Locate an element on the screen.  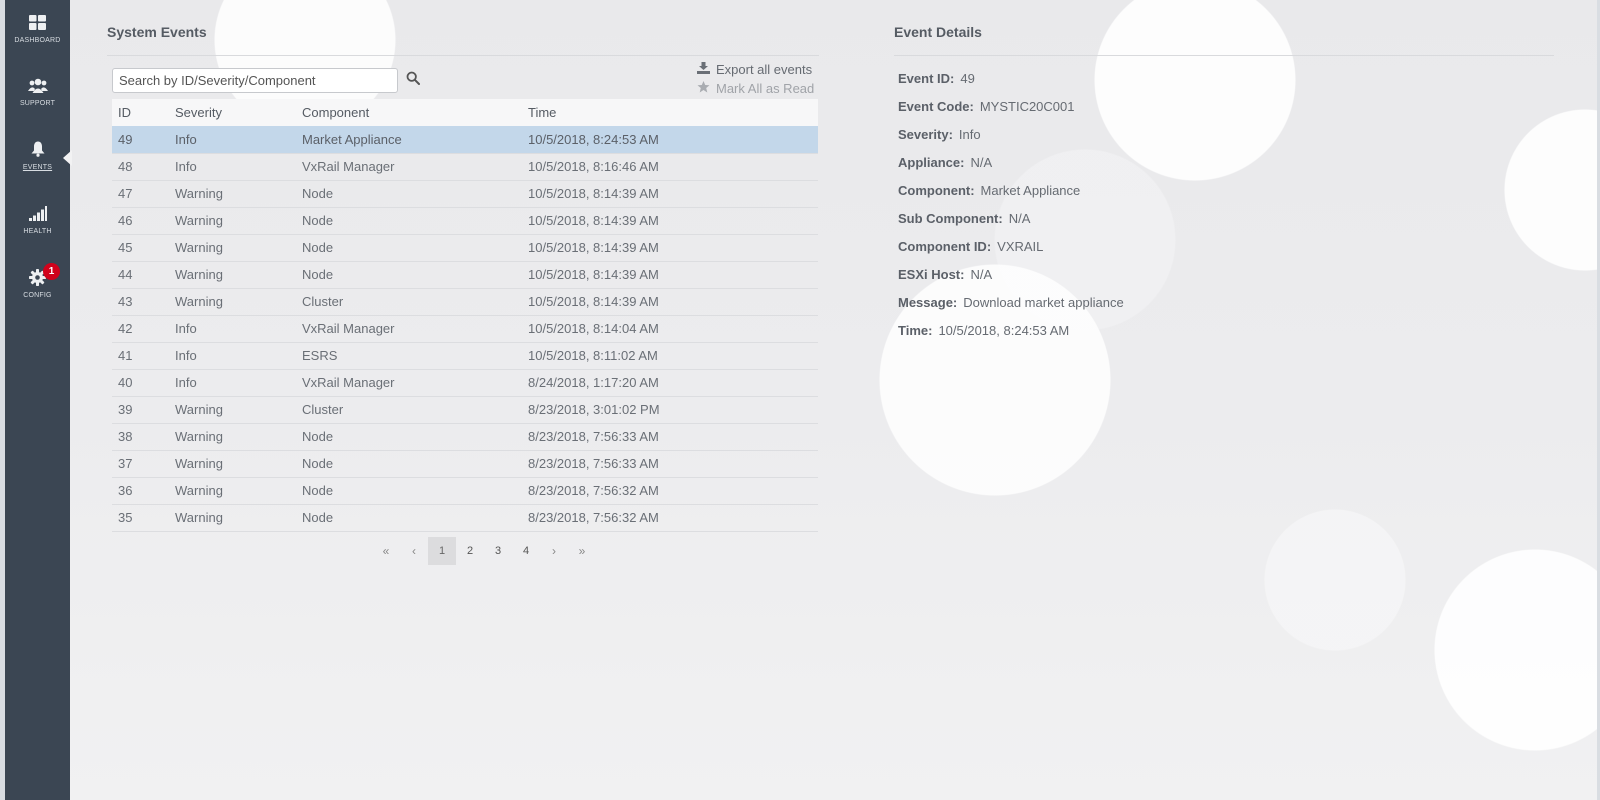
dashboard-icon is located at coordinates (38, 22).